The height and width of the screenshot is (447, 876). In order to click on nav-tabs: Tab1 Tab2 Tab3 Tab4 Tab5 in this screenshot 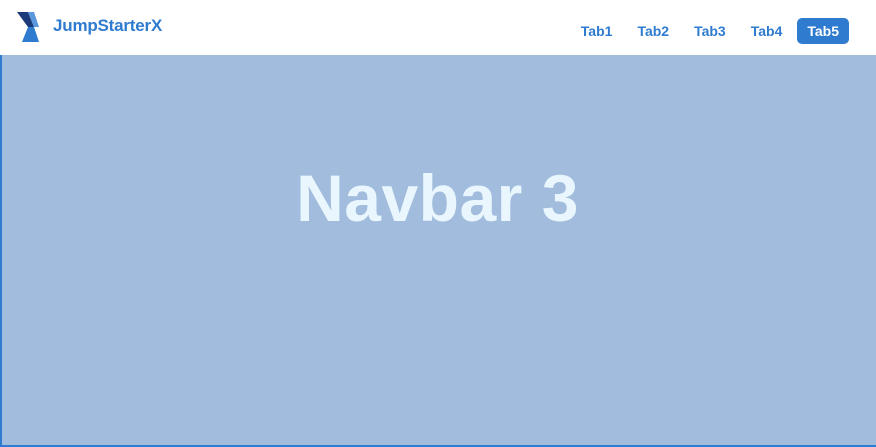, I will do `click(710, 31)`.